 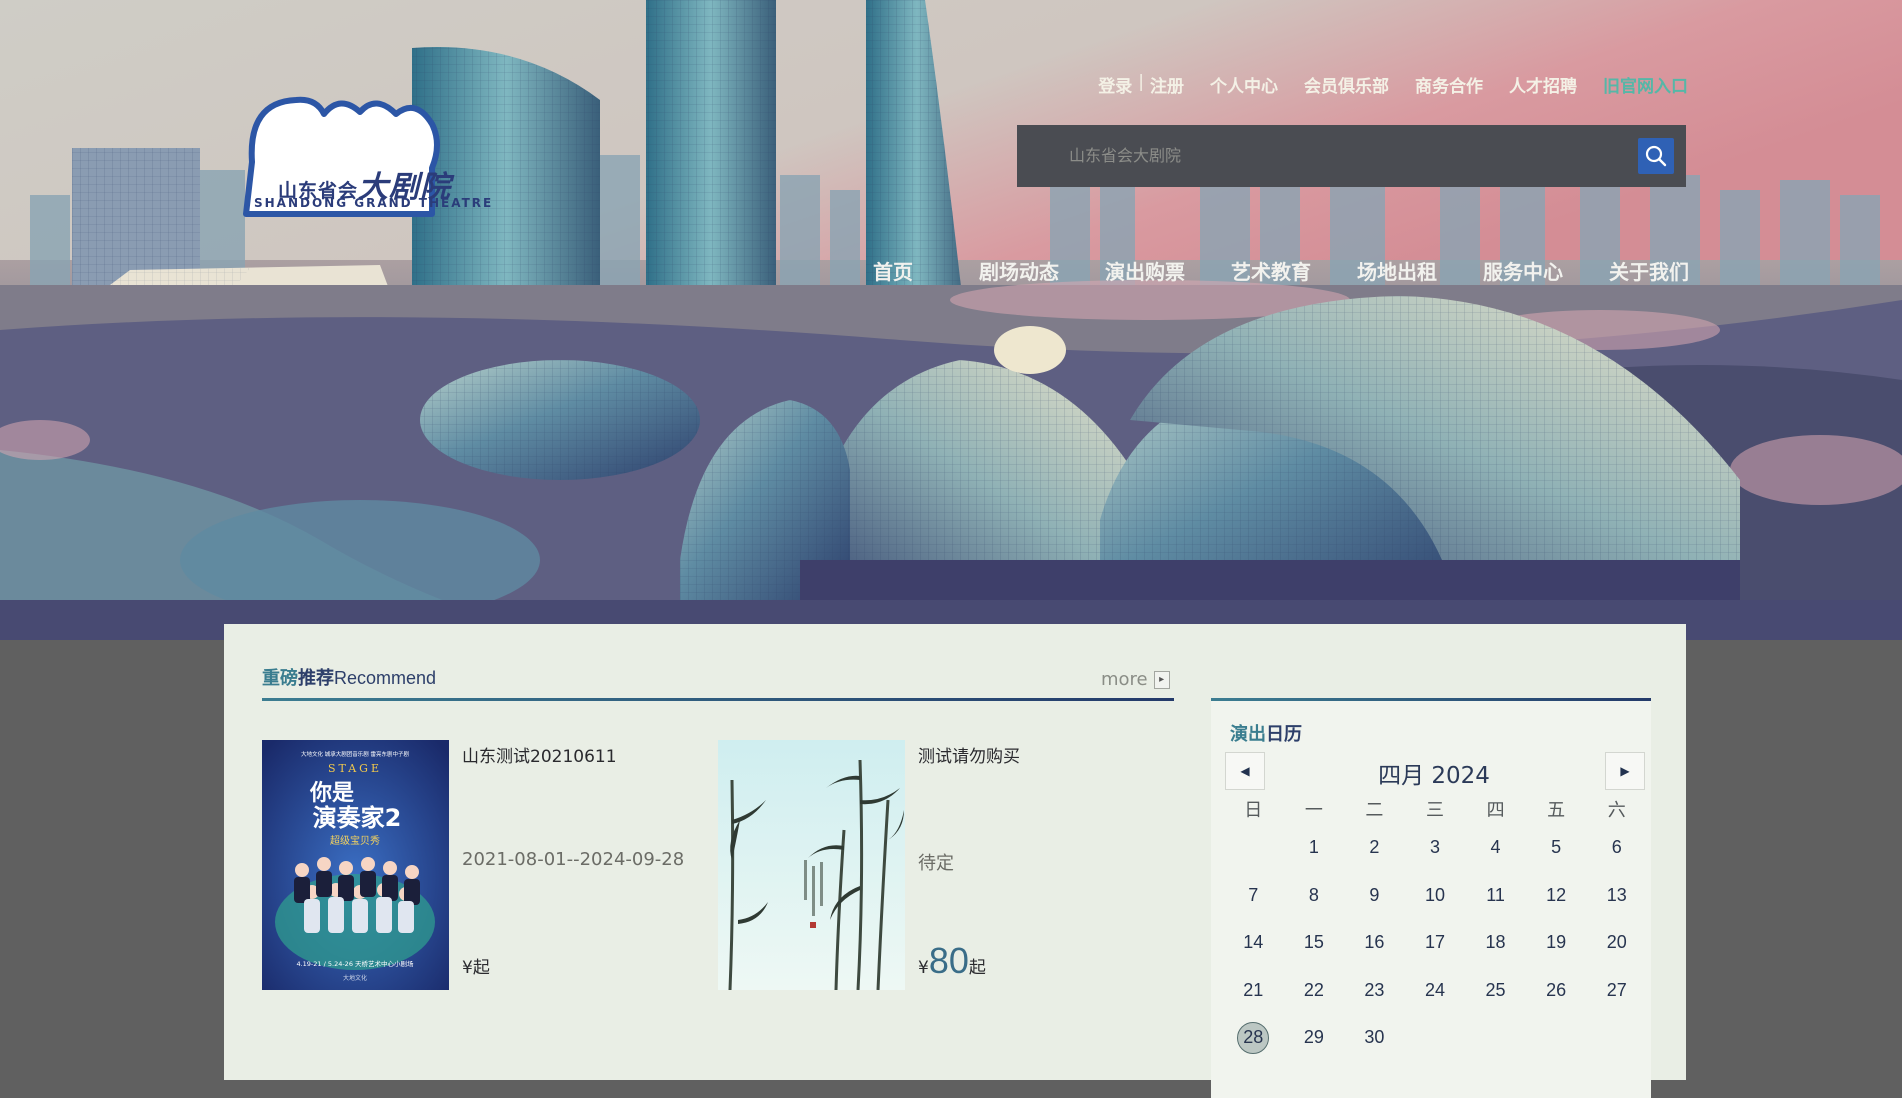 I want to click on show-price: ¥80起, so click(x=952, y=961).